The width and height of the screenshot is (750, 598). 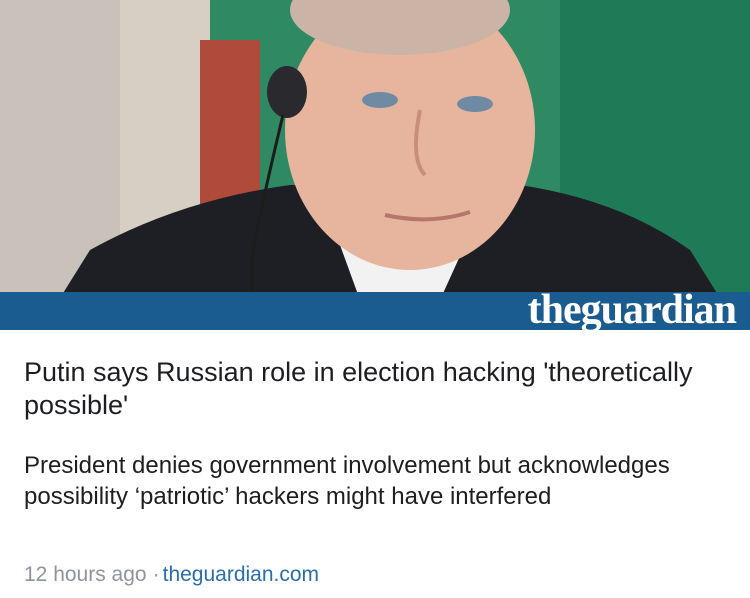 I want to click on source-link: theguardian.com, so click(x=241, y=574).